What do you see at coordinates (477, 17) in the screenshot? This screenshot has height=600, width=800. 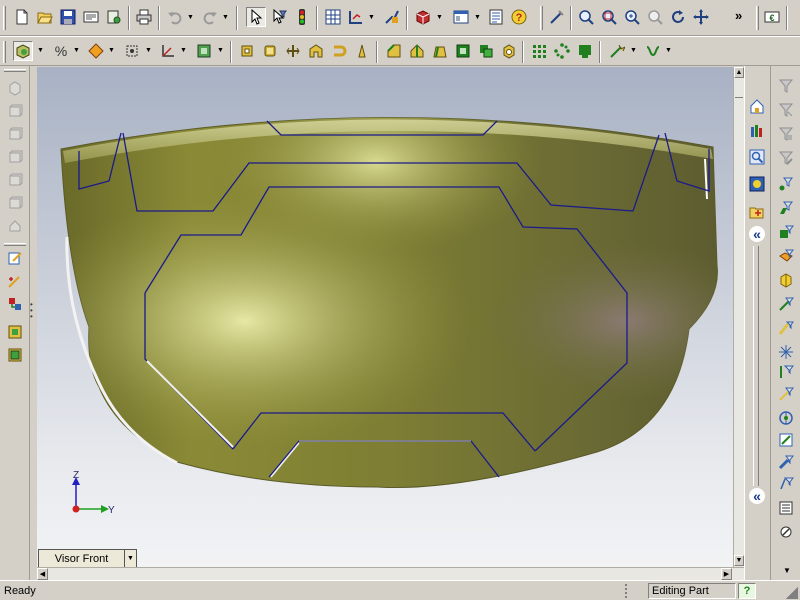 I see `window-dropdown-icon: ▼` at bounding box center [477, 17].